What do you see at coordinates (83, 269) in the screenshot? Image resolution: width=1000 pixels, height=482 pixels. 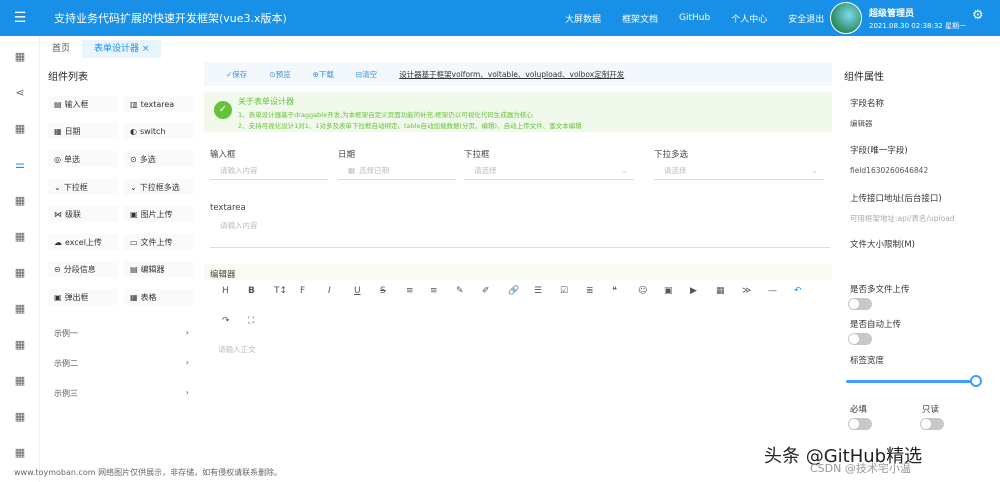 I see `component-item: ⊝ 分段信息` at bounding box center [83, 269].